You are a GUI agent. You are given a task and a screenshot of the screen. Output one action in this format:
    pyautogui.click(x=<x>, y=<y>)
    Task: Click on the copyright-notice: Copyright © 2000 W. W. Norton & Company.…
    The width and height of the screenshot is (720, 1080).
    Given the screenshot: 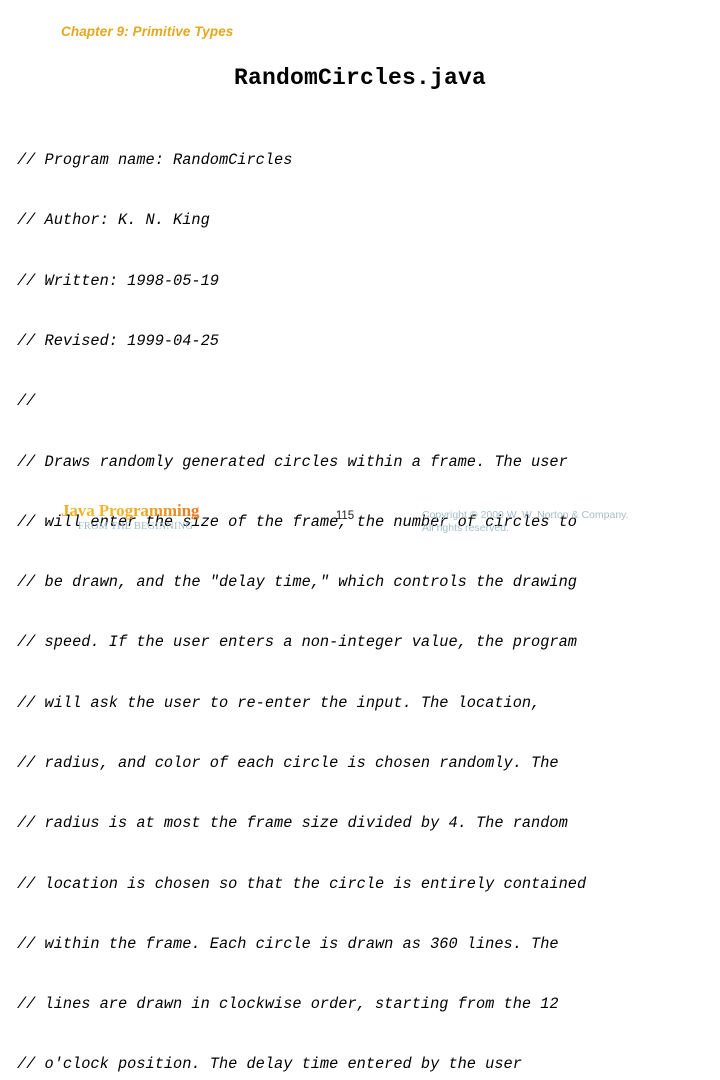 What is the action you would take?
    pyautogui.click(x=562, y=521)
    